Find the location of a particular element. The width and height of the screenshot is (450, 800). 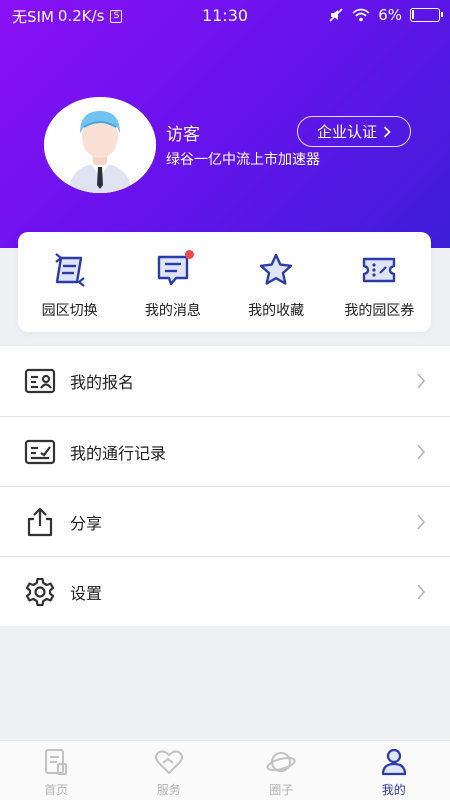

quick-my-messages: 我的消息 is located at coordinates (172, 282).